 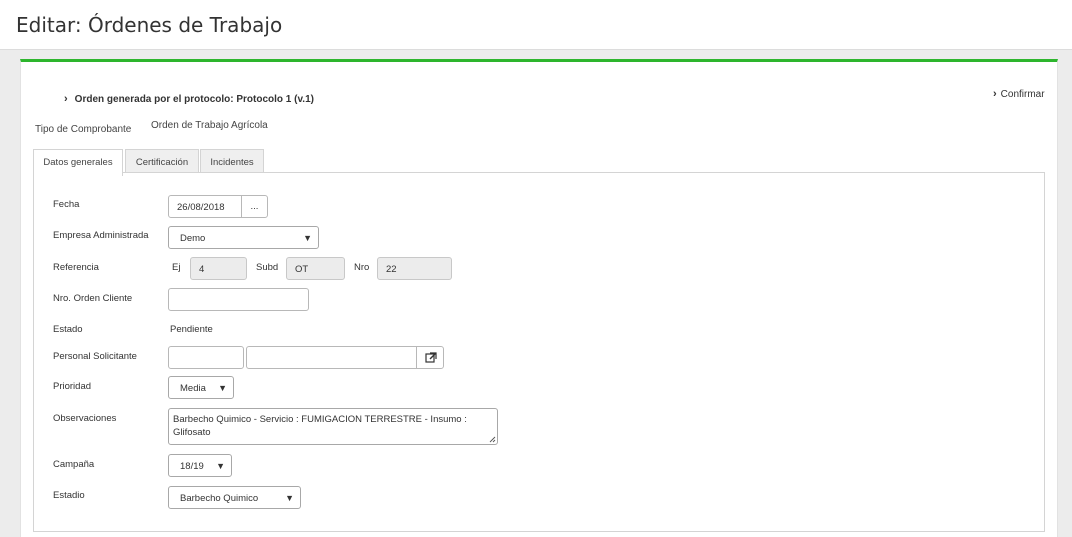 What do you see at coordinates (193, 238) in the screenshot?
I see `empresa-value: Demo` at bounding box center [193, 238].